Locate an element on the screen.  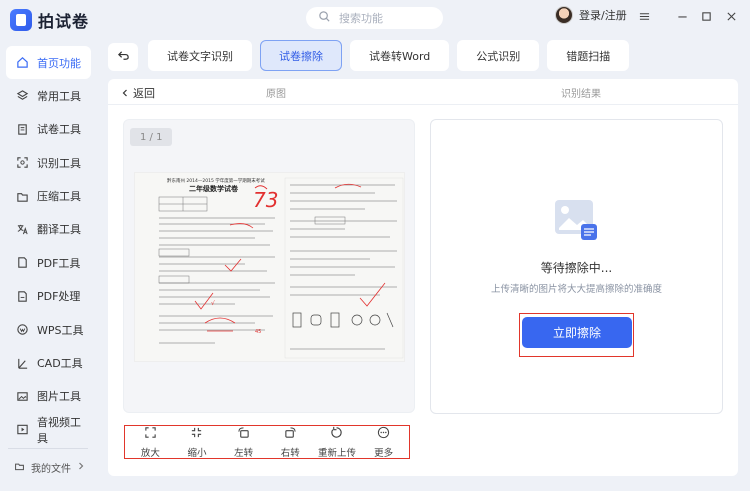
my-files-link: 我的文件 is located at coordinates (49, 467).